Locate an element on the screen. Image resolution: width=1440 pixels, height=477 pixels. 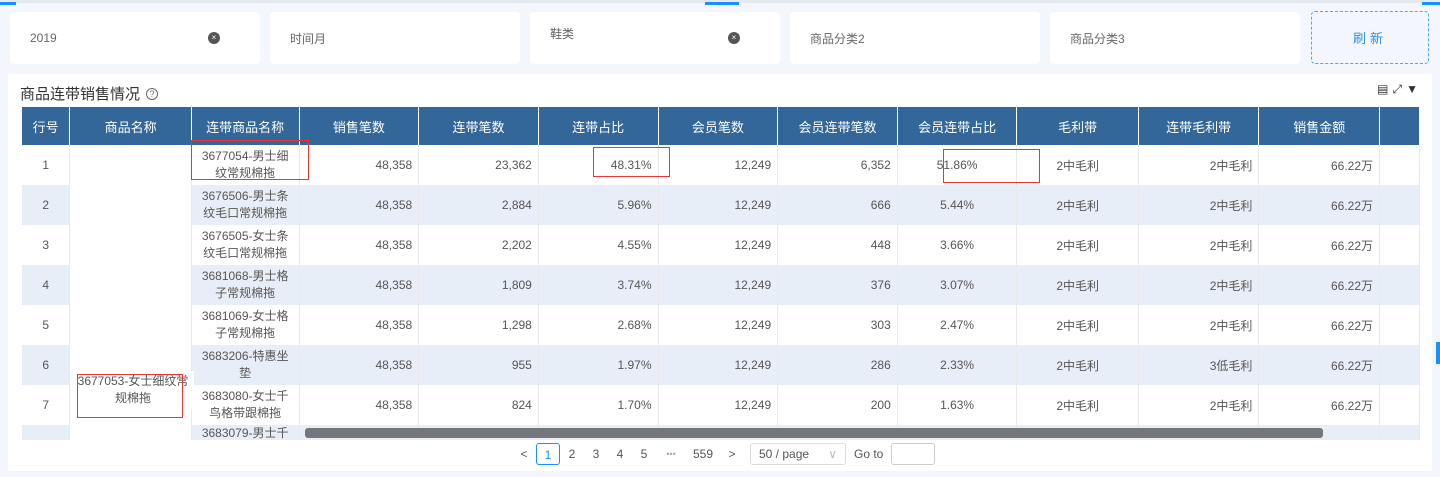
column-header: 会员连带笔数 is located at coordinates (837, 126).